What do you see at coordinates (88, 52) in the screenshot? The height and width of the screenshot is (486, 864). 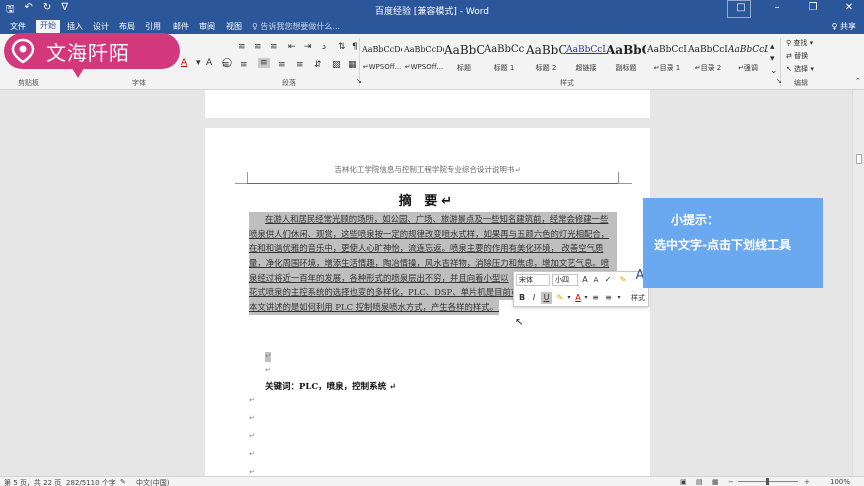 I see `logo-text: 文海阡陌` at bounding box center [88, 52].